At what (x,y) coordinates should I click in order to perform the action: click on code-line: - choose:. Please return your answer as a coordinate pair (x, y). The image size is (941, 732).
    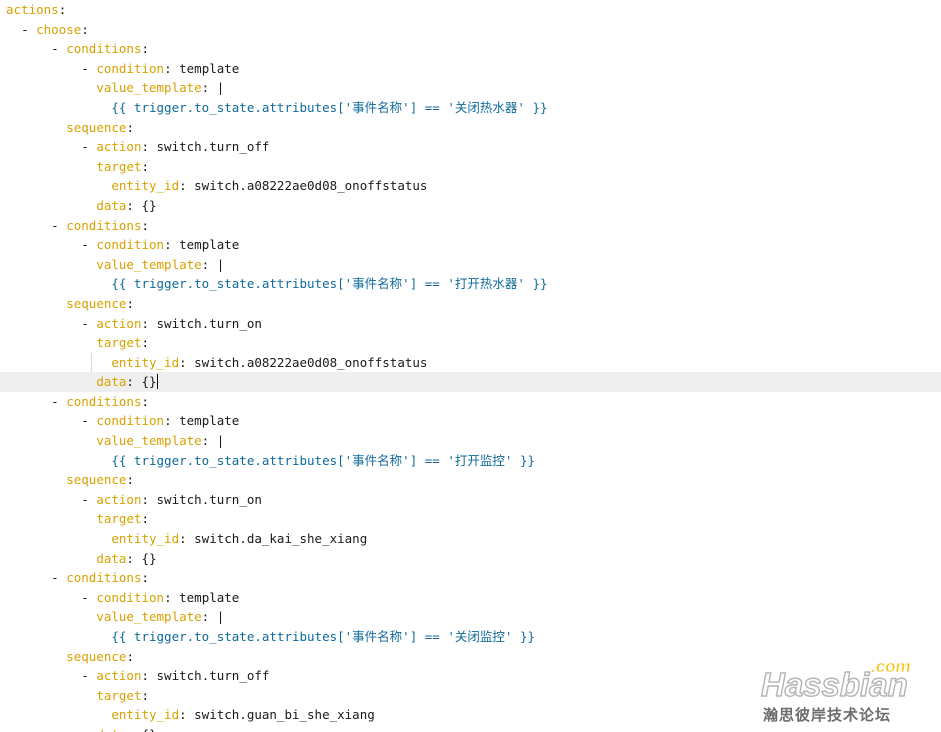
    Looking at the image, I should click on (470, 30).